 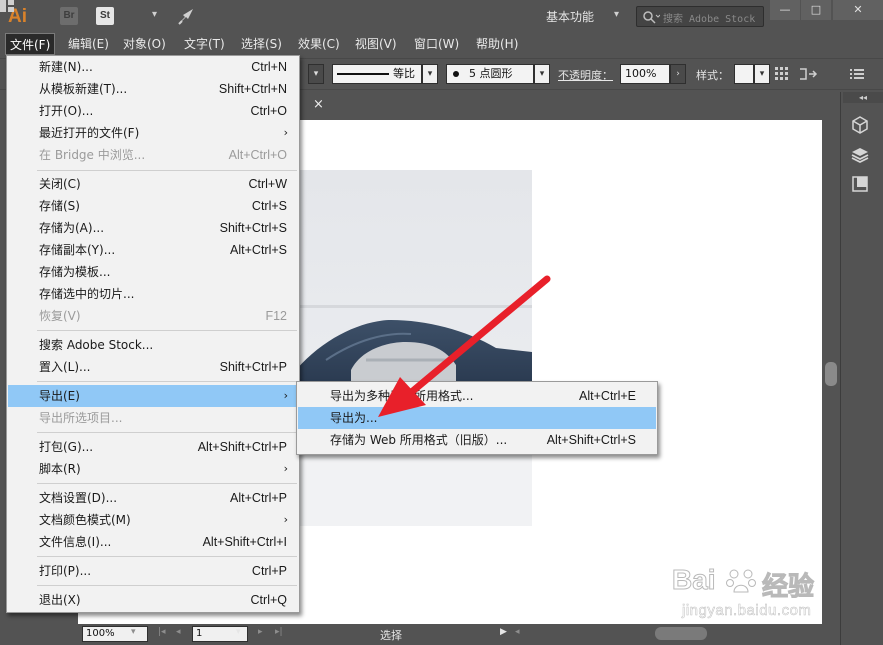 What do you see at coordinates (261, 44) in the screenshot?
I see `menu-select: 选择(S)` at bounding box center [261, 44].